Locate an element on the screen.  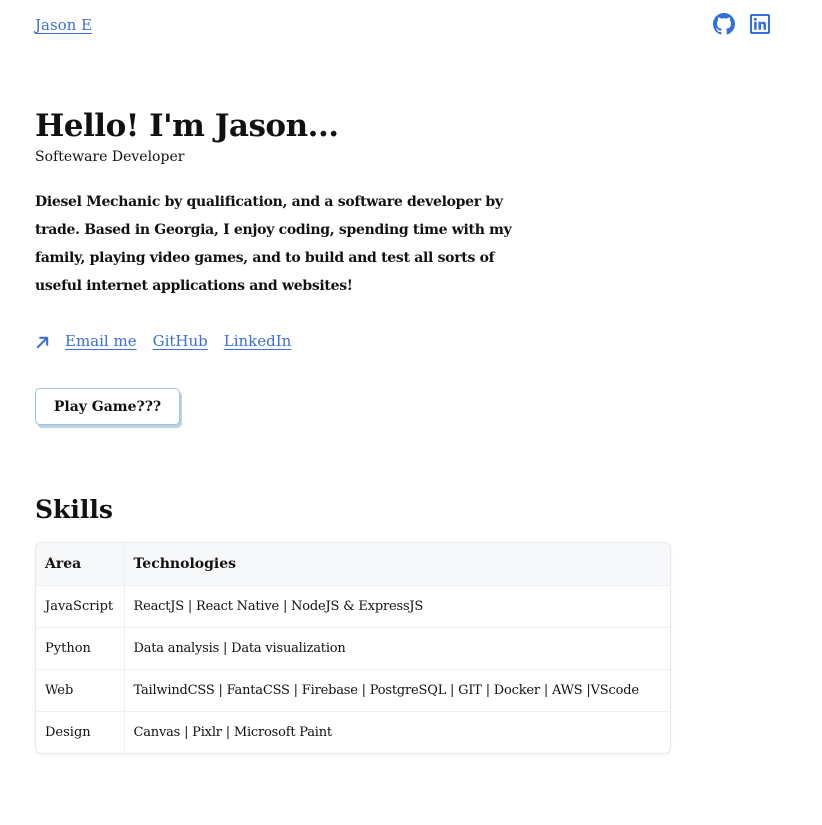
area-cell: Web is located at coordinates (80, 689).